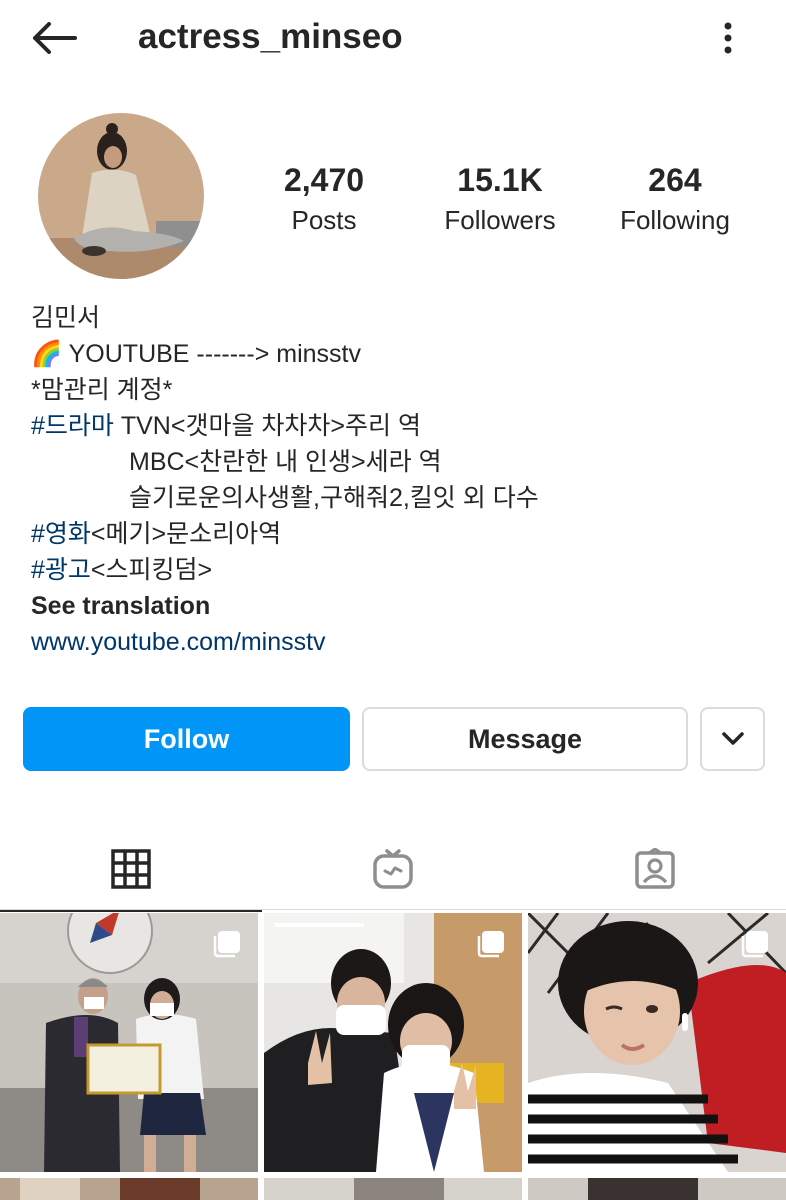 The height and width of the screenshot is (1200, 786). I want to click on bio-movie-text: <메기>문소리아역, so click(186, 534).